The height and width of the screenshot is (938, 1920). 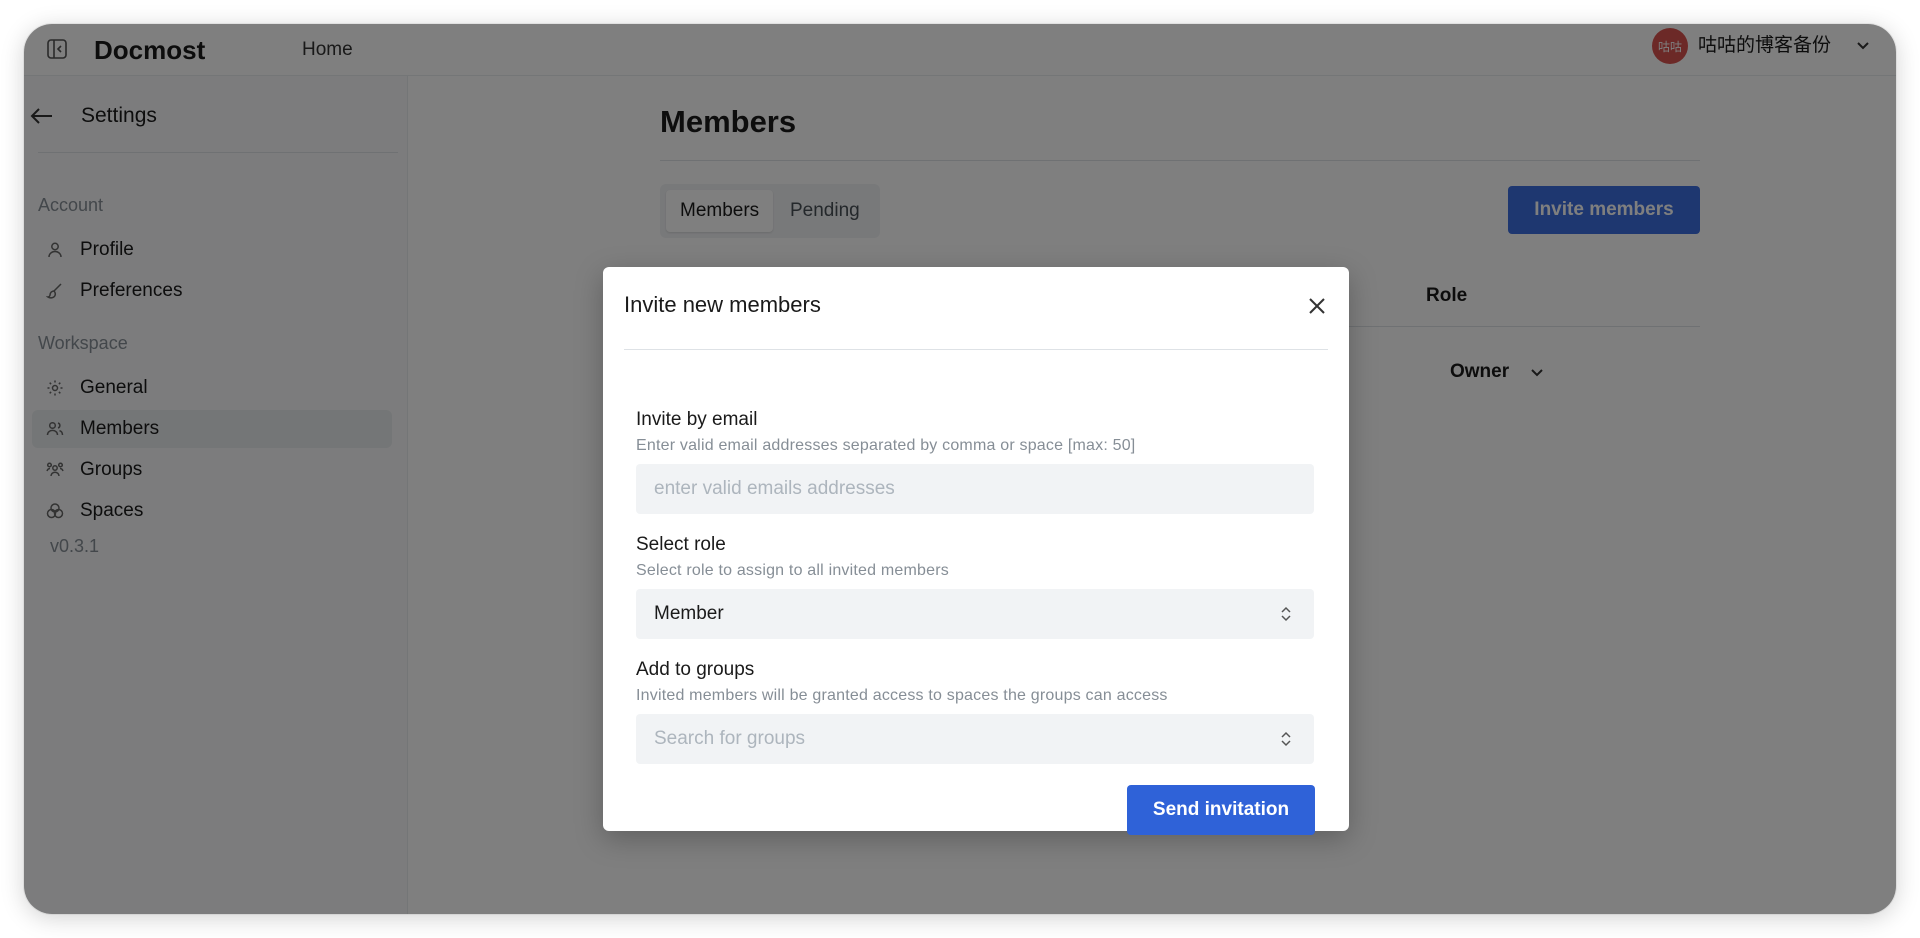 I want to click on email-field: enter valid emails addresses, so click(x=975, y=489).